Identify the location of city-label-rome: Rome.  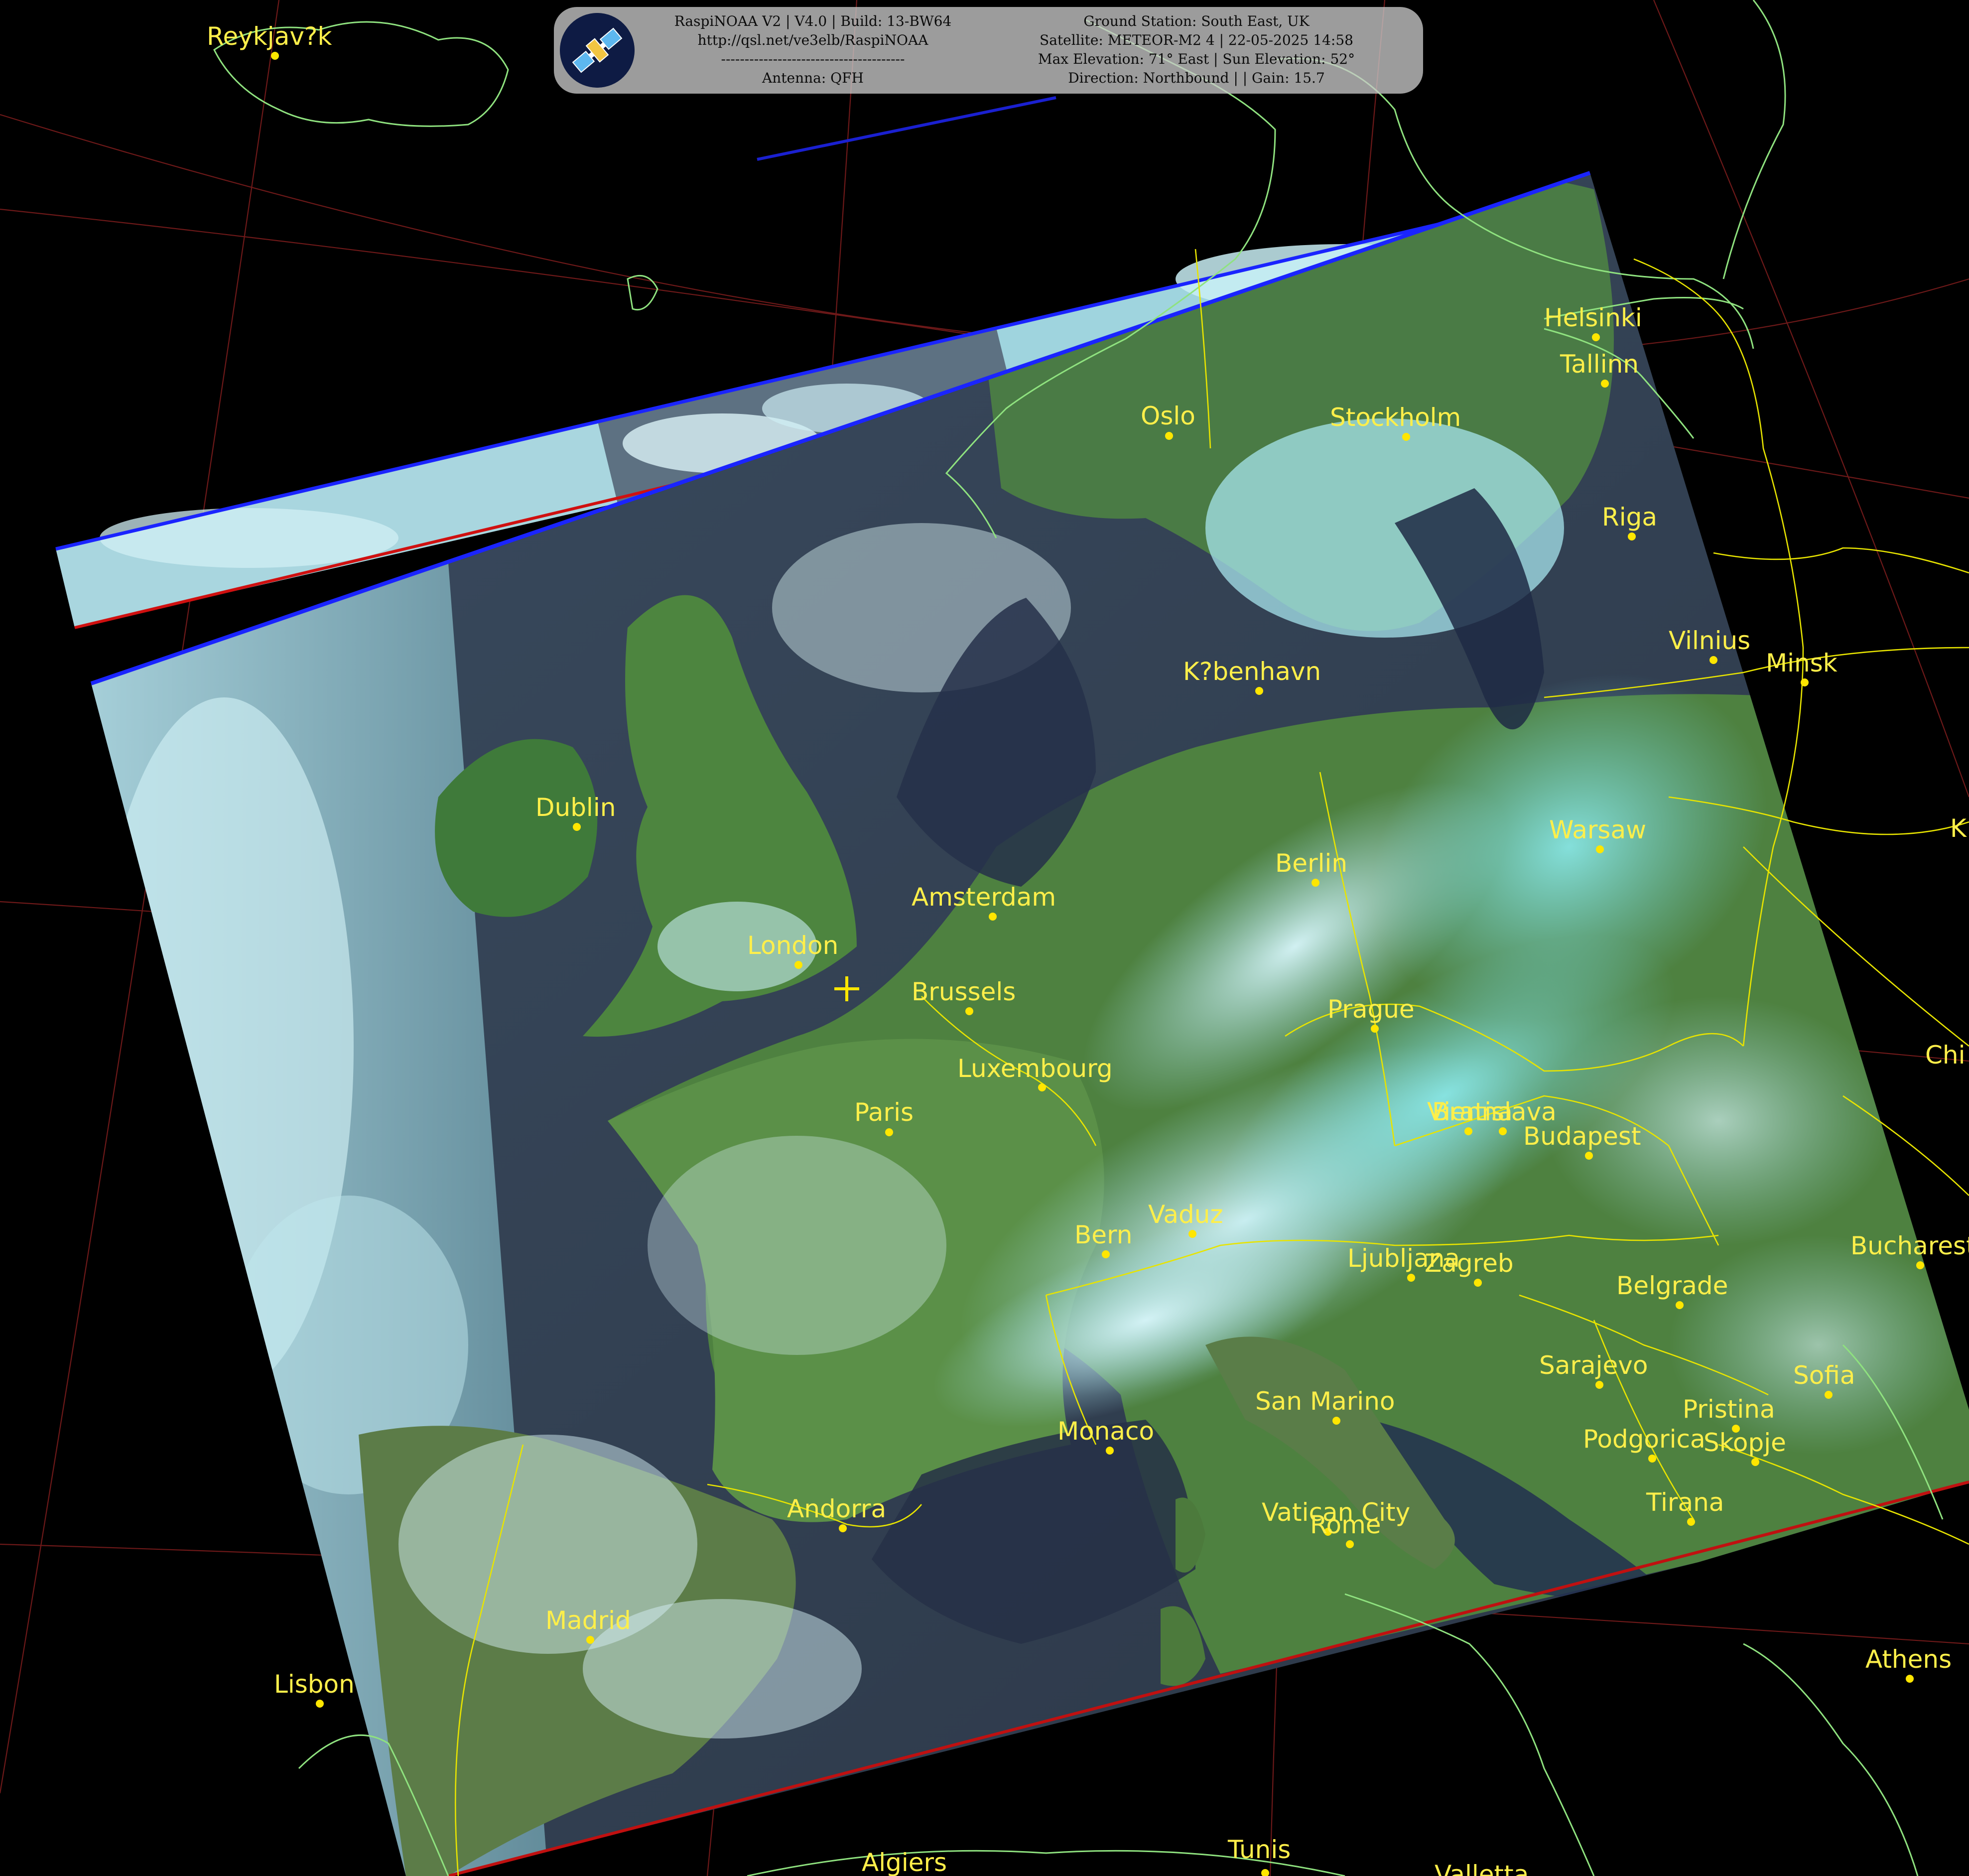
(1346, 1524).